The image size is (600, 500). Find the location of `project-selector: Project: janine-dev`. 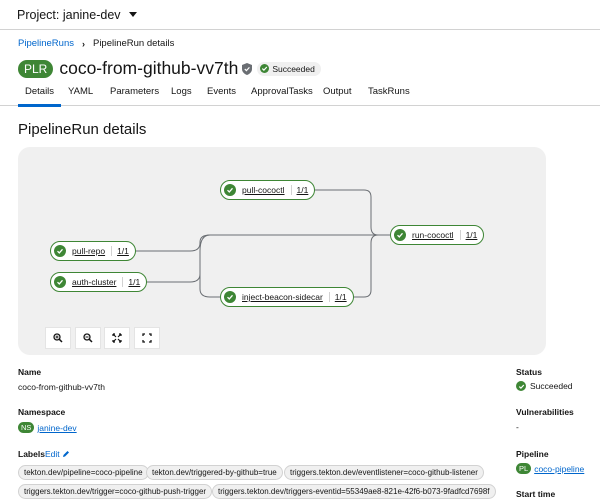

project-selector: Project: janine-dev is located at coordinates (77, 15).